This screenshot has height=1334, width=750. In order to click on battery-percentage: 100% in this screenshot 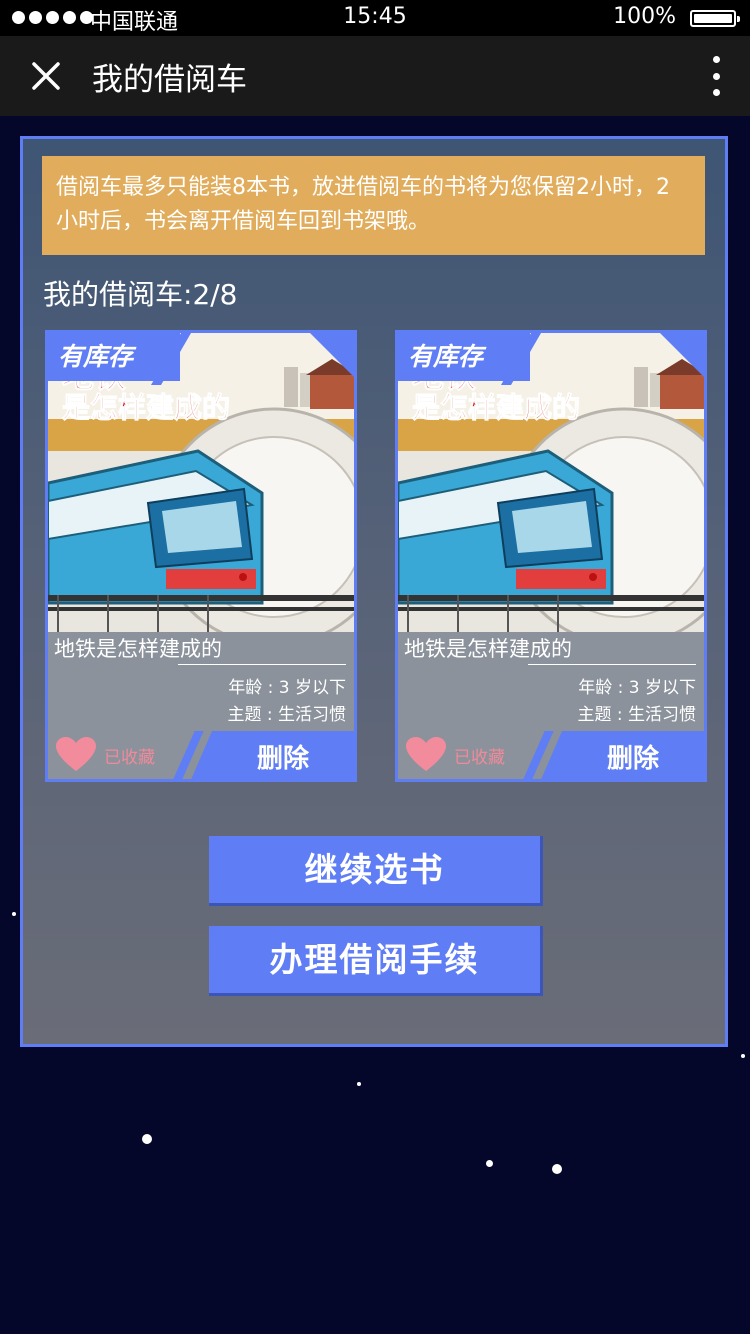, I will do `click(644, 16)`.